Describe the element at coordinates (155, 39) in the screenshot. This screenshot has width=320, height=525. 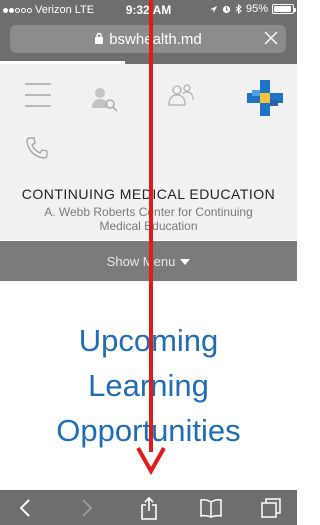
I see `url-text: bswhealth.md` at that location.